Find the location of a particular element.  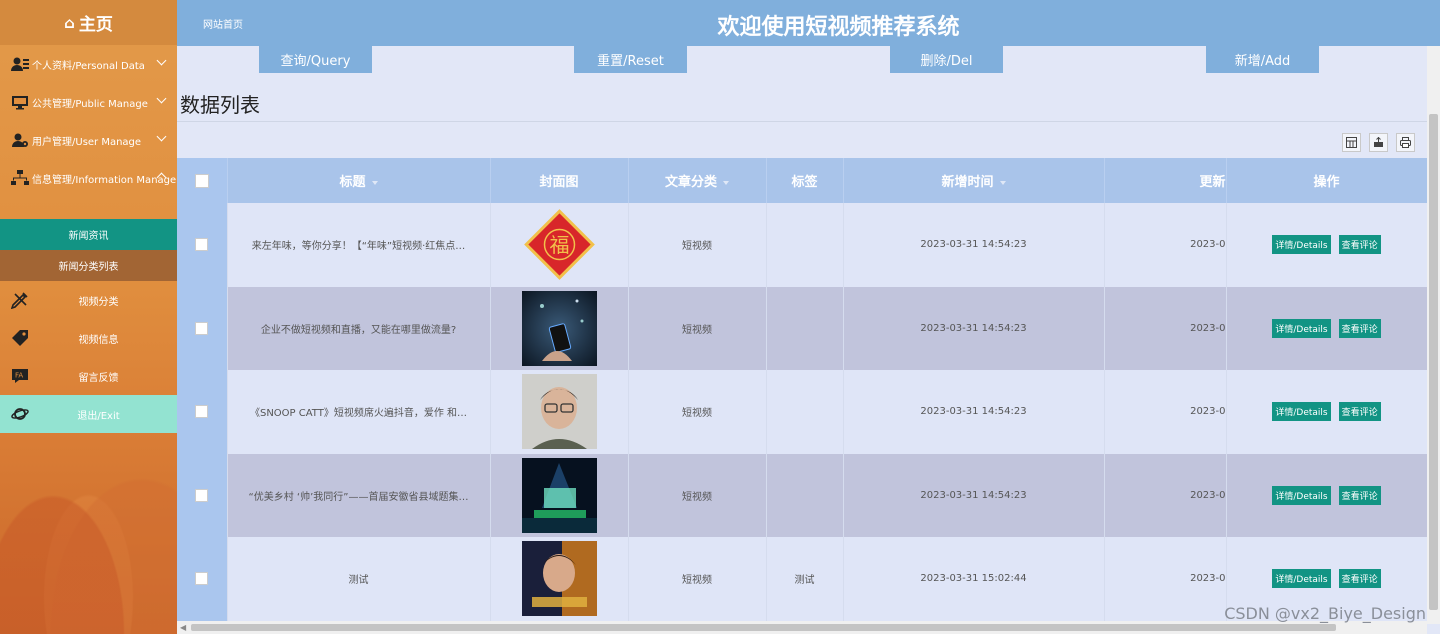

sidebar-item-public-manage: 公共管理/Public Manage is located at coordinates (88, 102).